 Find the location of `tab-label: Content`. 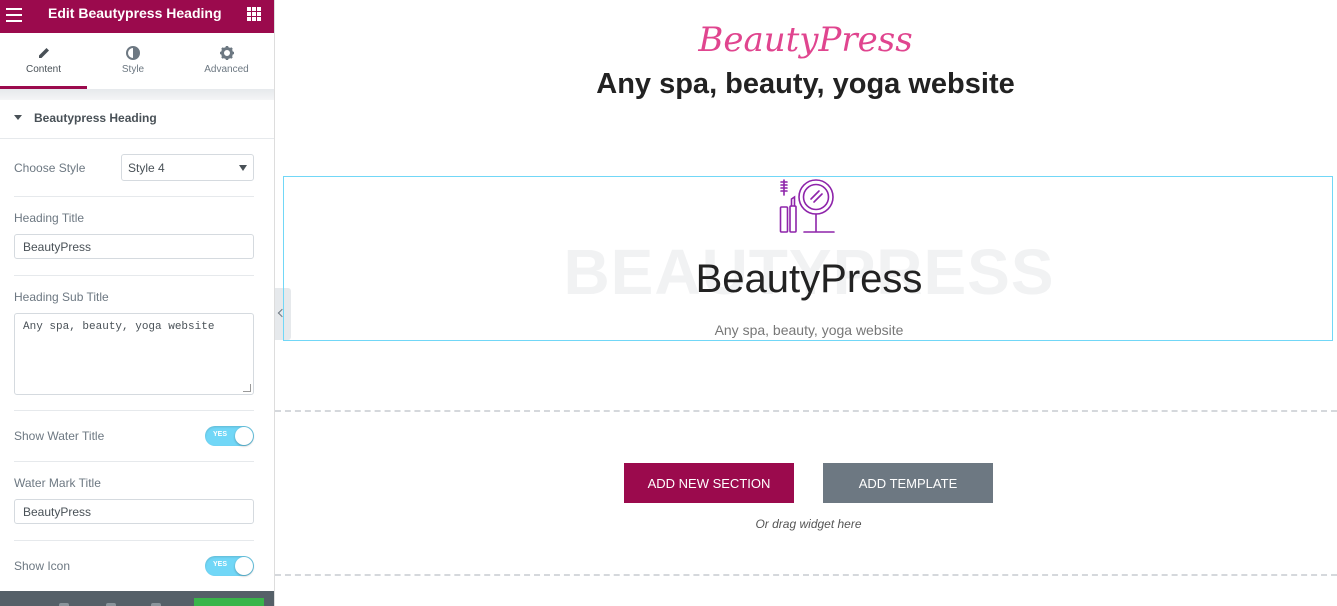

tab-label: Content is located at coordinates (43, 69).